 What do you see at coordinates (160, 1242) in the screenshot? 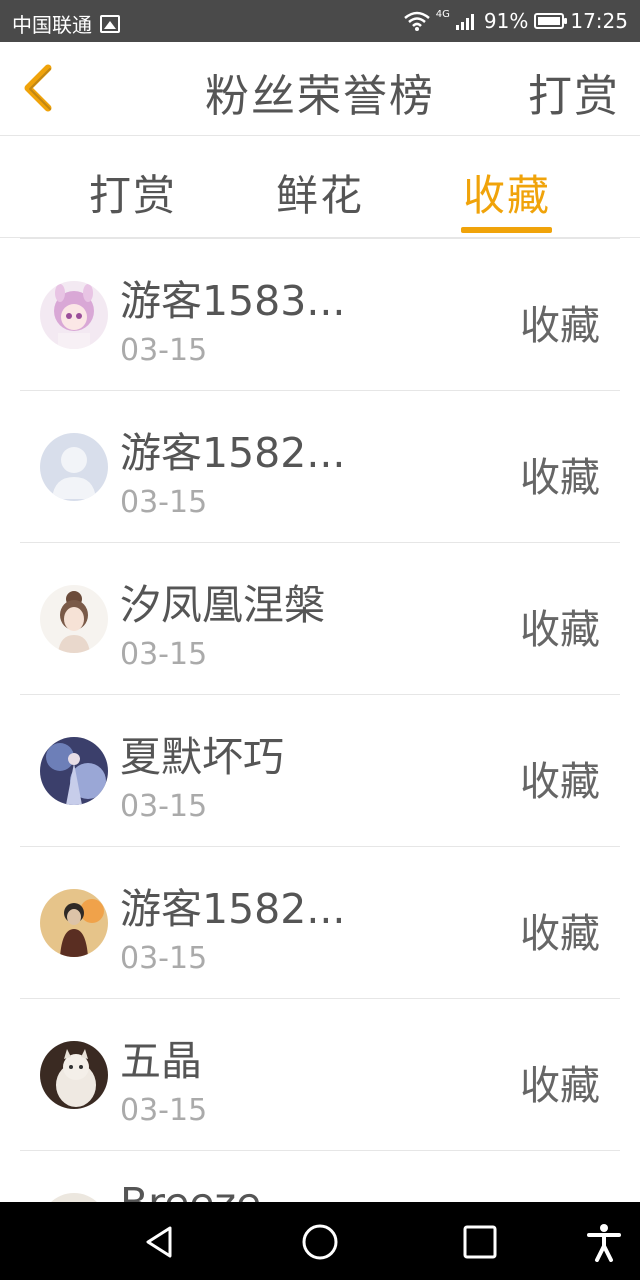
I see `triangle-back-icon` at bounding box center [160, 1242].